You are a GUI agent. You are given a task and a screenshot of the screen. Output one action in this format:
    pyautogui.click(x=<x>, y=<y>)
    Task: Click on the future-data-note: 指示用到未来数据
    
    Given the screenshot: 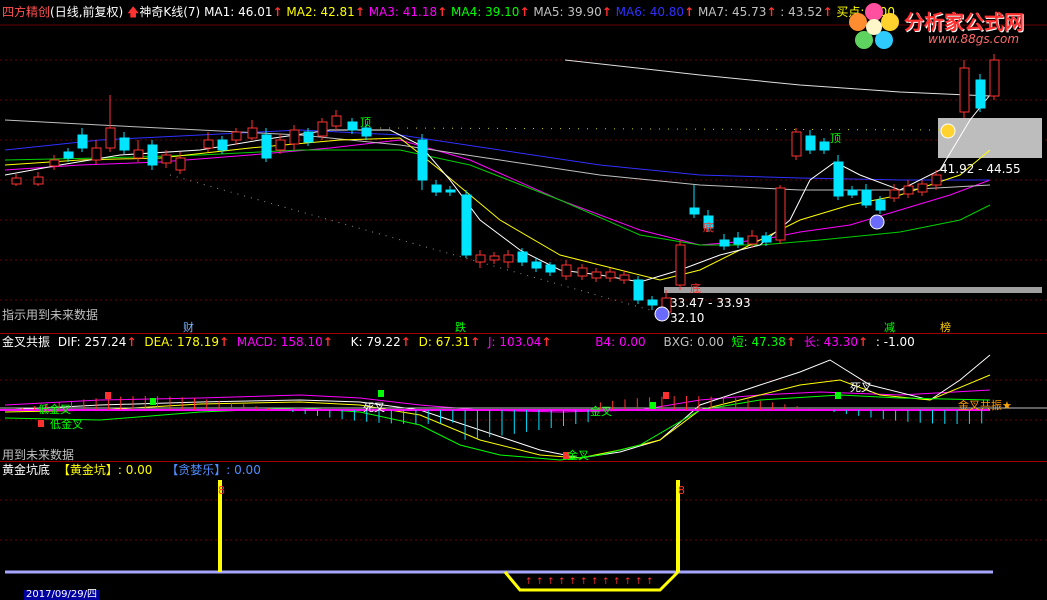 What is the action you would take?
    pyautogui.click(x=50, y=315)
    